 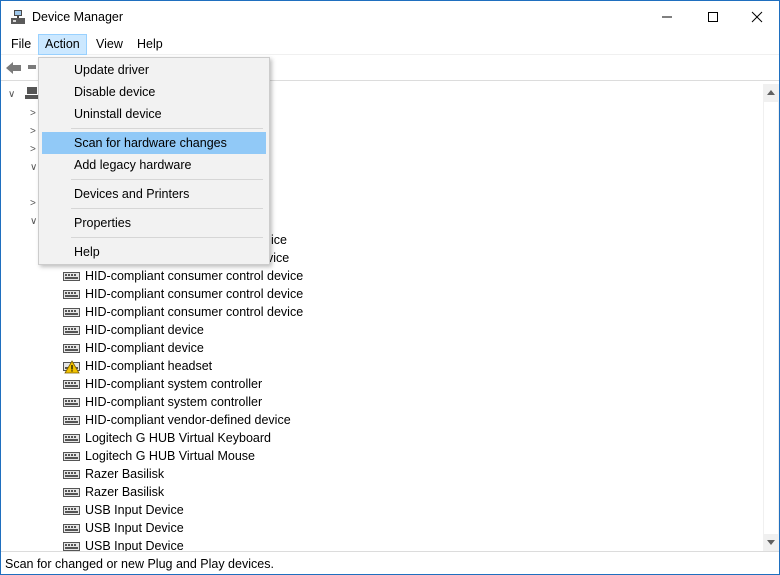 What do you see at coordinates (18, 17) in the screenshot?
I see `device-manager-app-icon` at bounding box center [18, 17].